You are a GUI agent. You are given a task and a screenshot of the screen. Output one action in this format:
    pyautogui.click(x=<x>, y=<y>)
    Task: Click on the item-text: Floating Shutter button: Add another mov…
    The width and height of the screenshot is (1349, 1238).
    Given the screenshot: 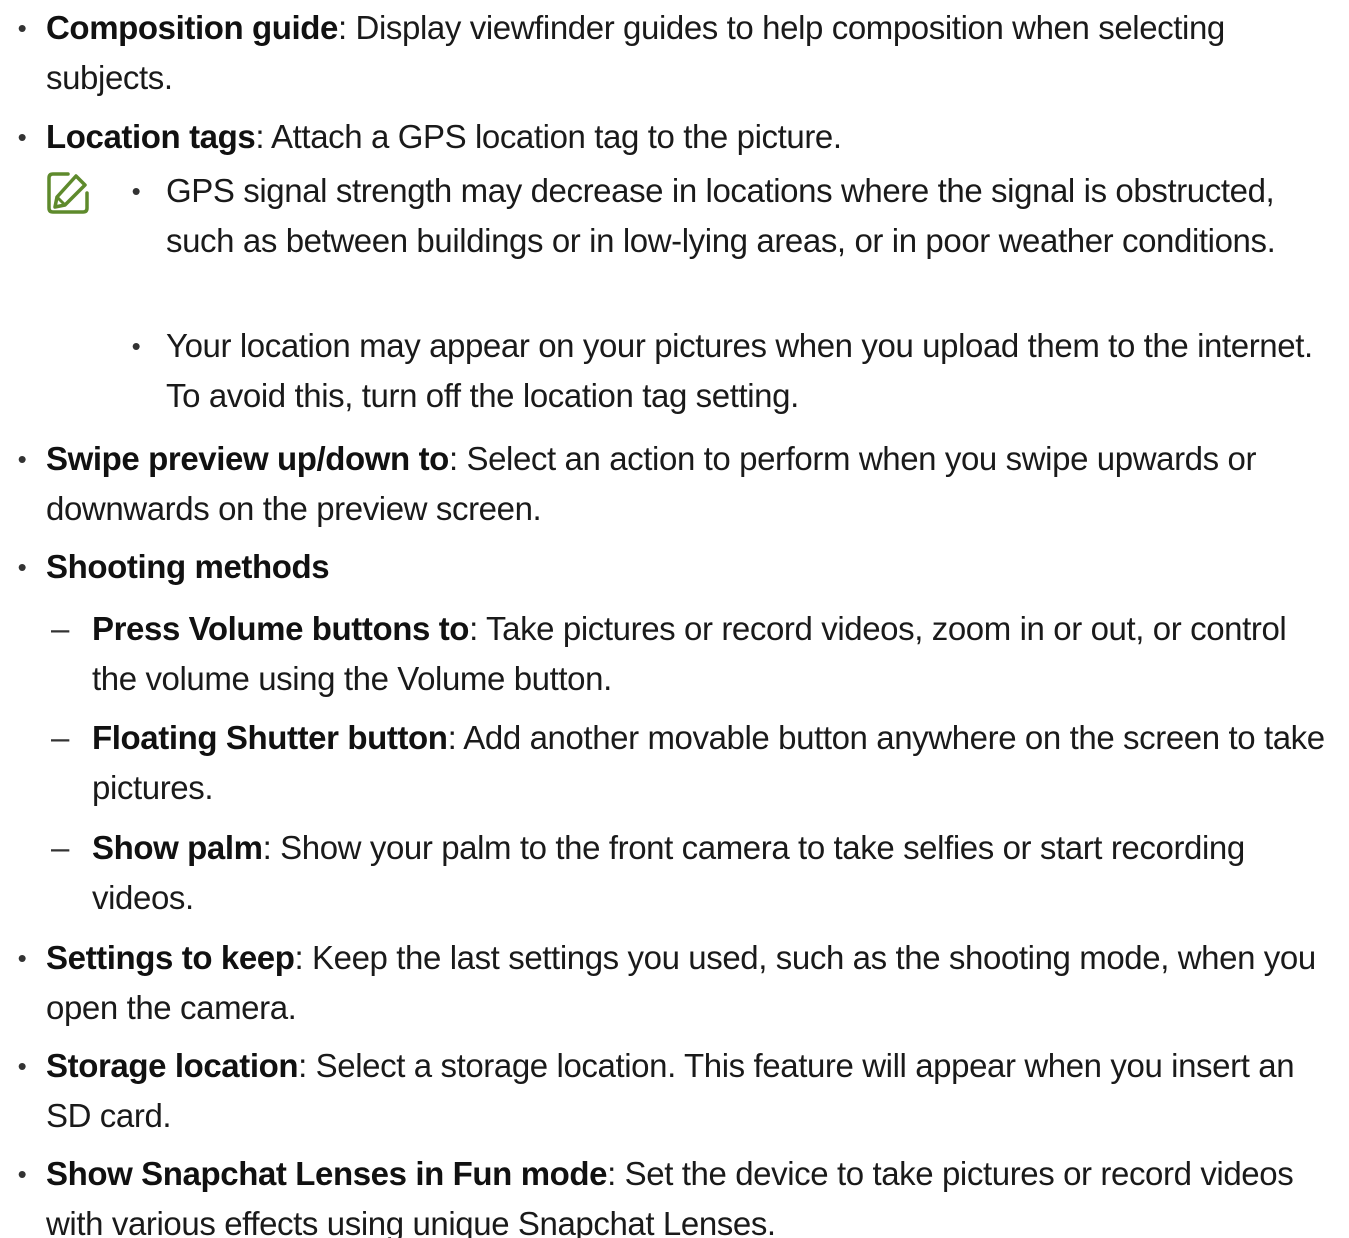 What is the action you would take?
    pyautogui.click(x=710, y=763)
    